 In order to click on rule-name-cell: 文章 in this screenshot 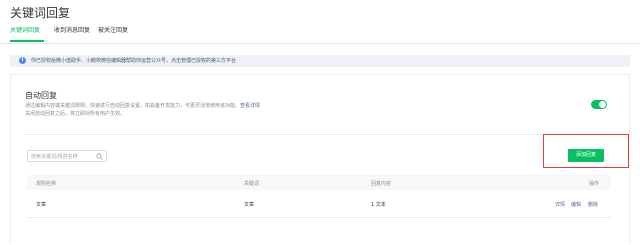, I will do `click(41, 205)`.